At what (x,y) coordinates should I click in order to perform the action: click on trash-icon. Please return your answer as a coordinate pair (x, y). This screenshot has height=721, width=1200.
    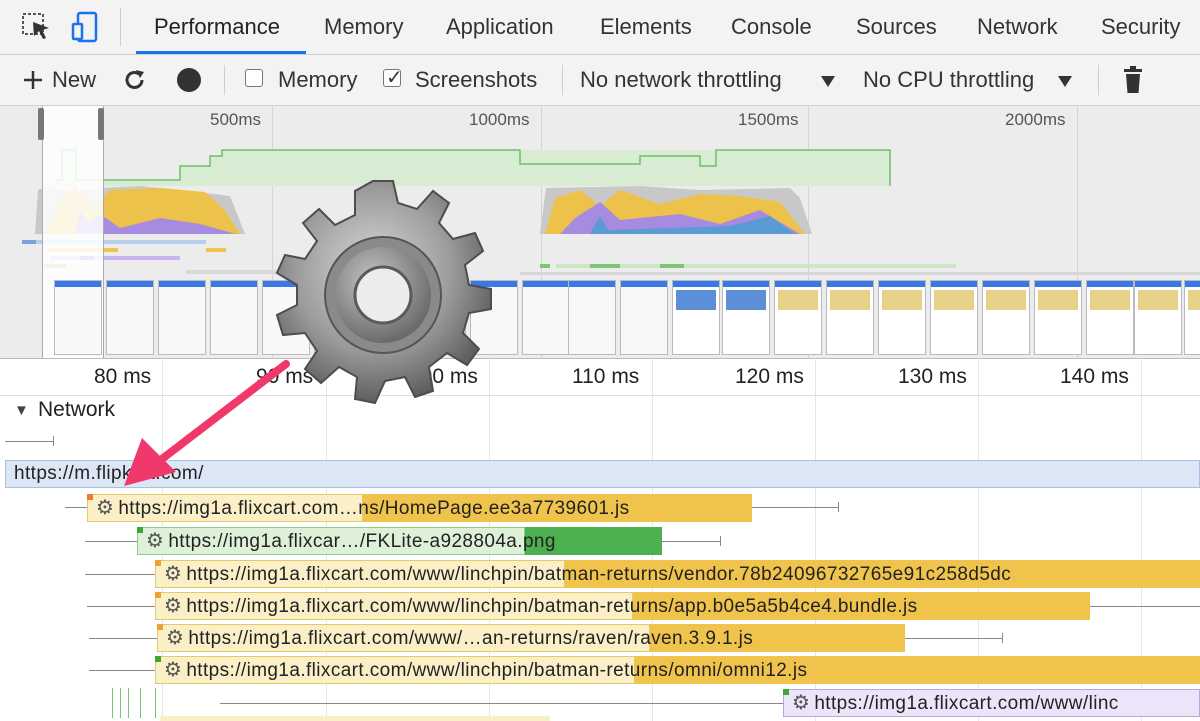
    Looking at the image, I should click on (1133, 80).